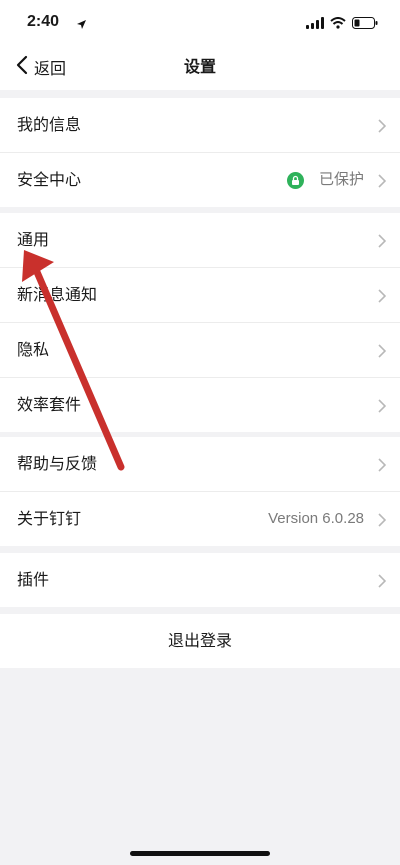  Describe the element at coordinates (49, 404) in the screenshot. I see `row-label: 效率套件` at that location.